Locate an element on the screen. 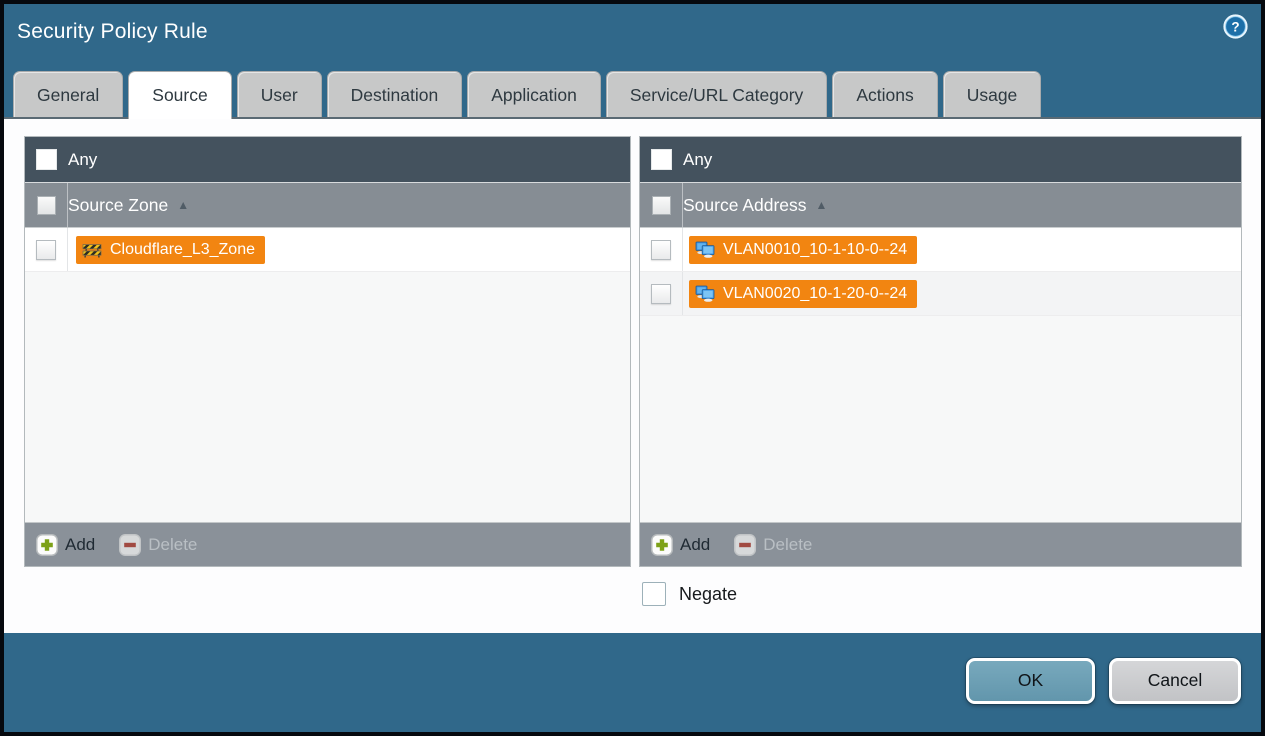 Image resolution: width=1265 pixels, height=736 pixels. source-zone-column-label: Source Zone is located at coordinates (118, 204).